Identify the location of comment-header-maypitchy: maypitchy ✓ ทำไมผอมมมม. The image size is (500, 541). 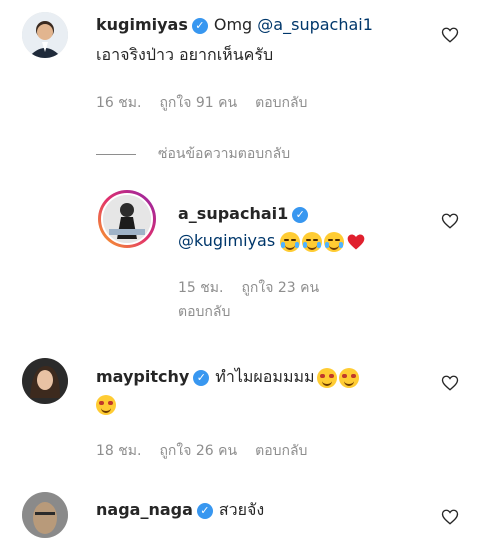
(266, 377).